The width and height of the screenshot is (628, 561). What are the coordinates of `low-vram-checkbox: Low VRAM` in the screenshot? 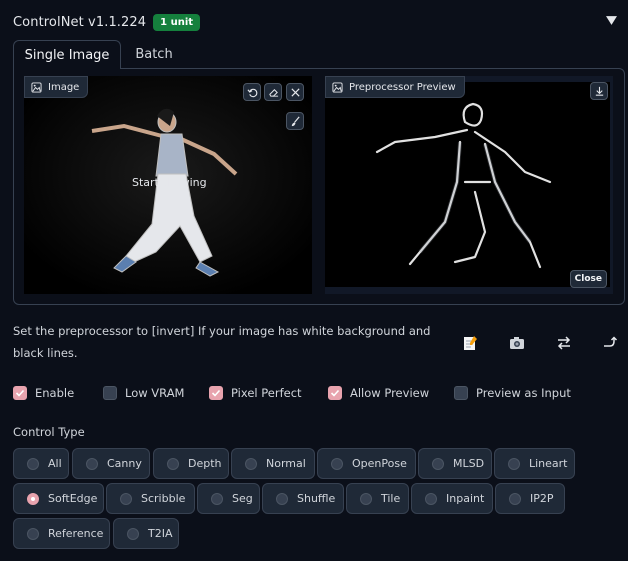 It's located at (143, 393).